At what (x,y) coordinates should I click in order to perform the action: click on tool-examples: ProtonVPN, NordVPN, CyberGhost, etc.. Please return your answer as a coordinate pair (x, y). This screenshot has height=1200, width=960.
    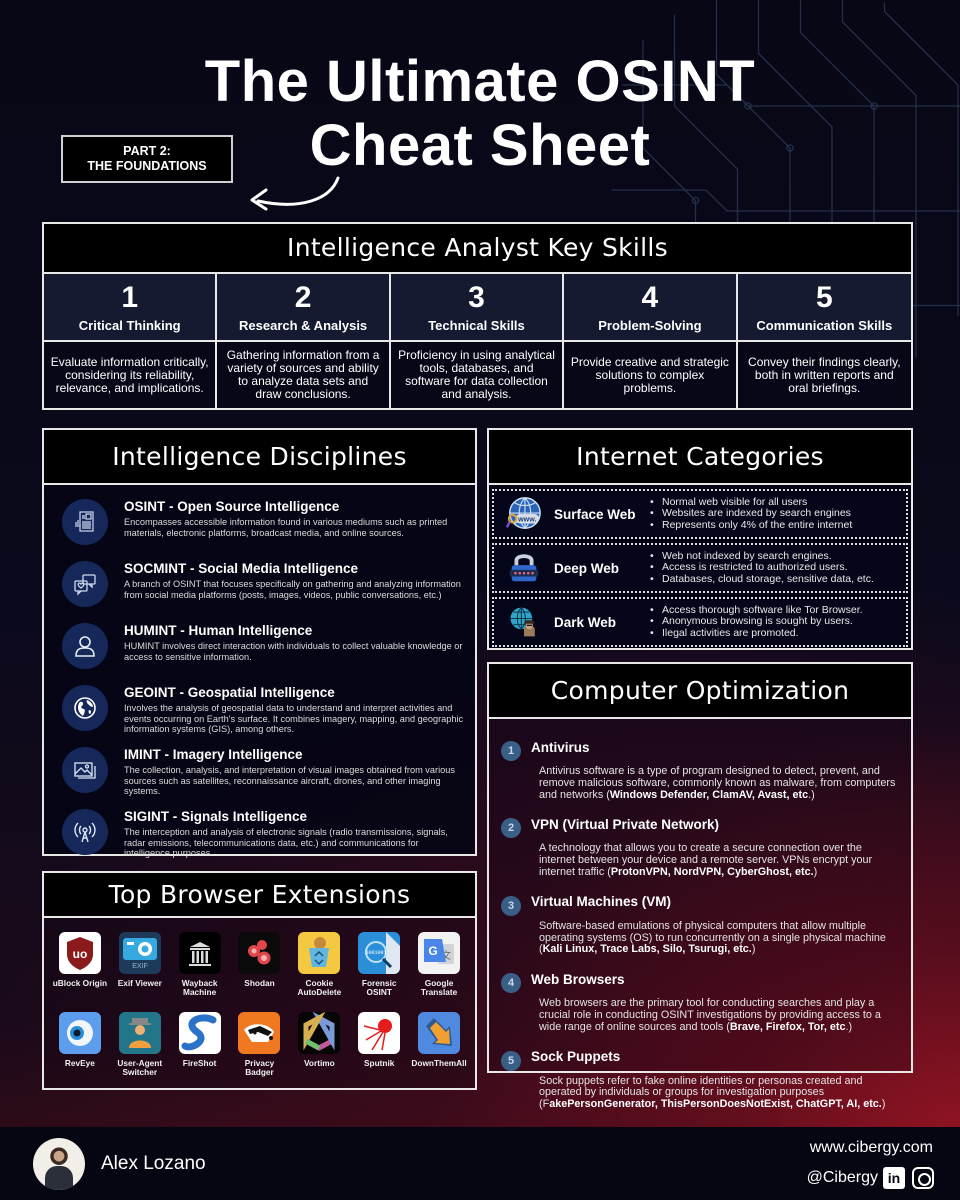
    Looking at the image, I should click on (712, 871).